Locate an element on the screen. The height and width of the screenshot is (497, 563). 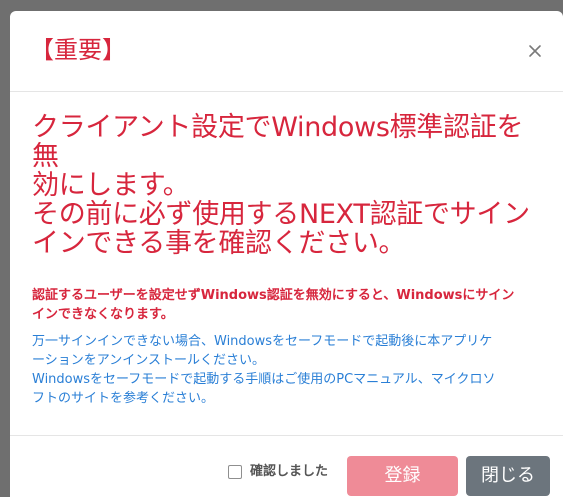
close-icon is located at coordinates (535, 51).